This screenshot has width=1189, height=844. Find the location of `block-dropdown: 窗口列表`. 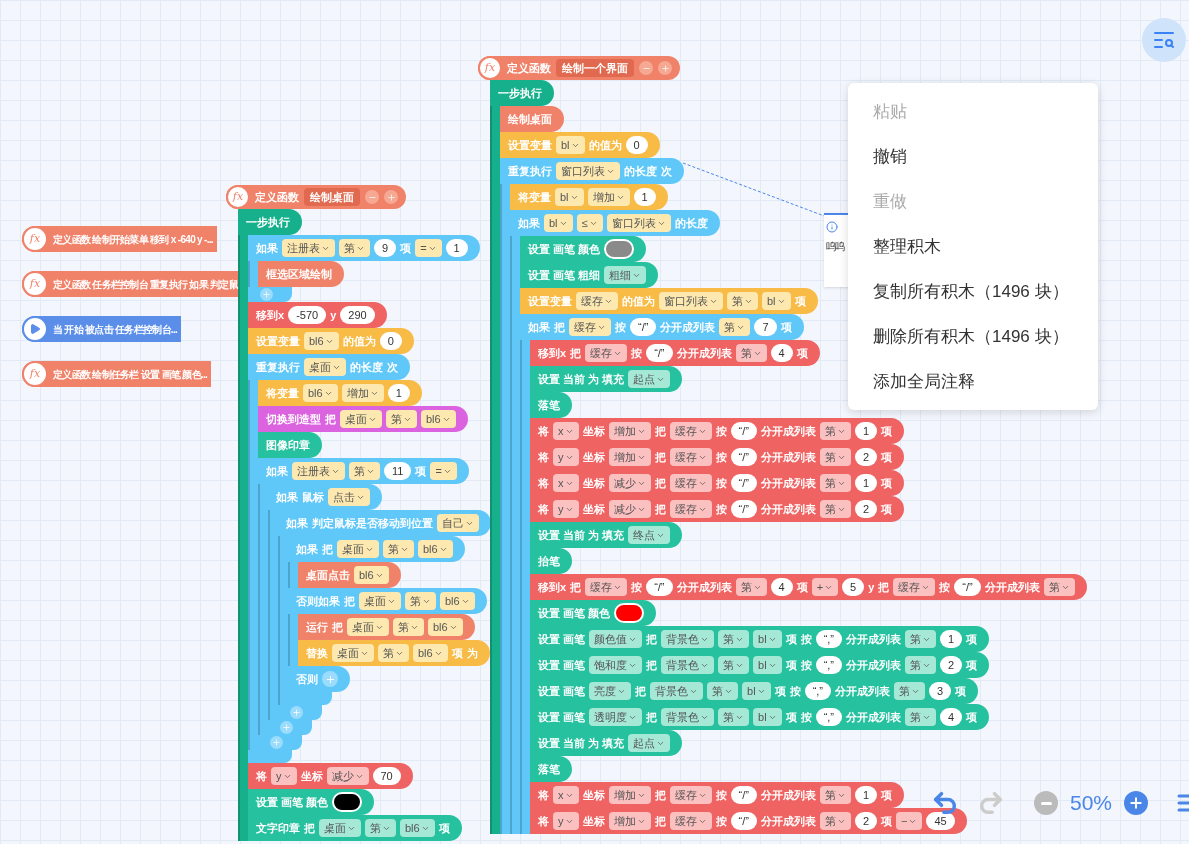

block-dropdown: 窗口列表 is located at coordinates (691, 301).